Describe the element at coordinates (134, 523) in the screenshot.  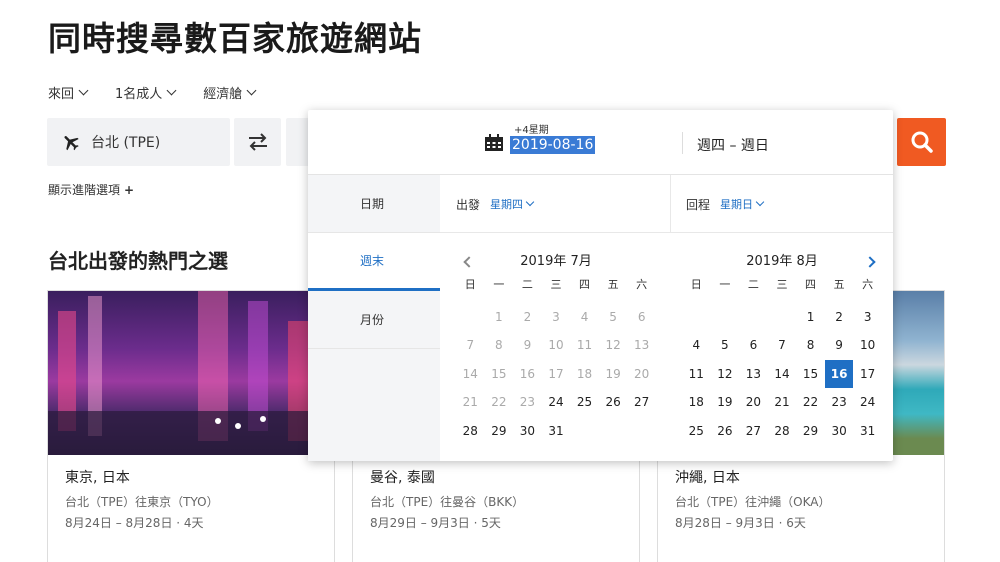
I see `card-dates: 8月24日 – 8月28日 · 4天` at that location.